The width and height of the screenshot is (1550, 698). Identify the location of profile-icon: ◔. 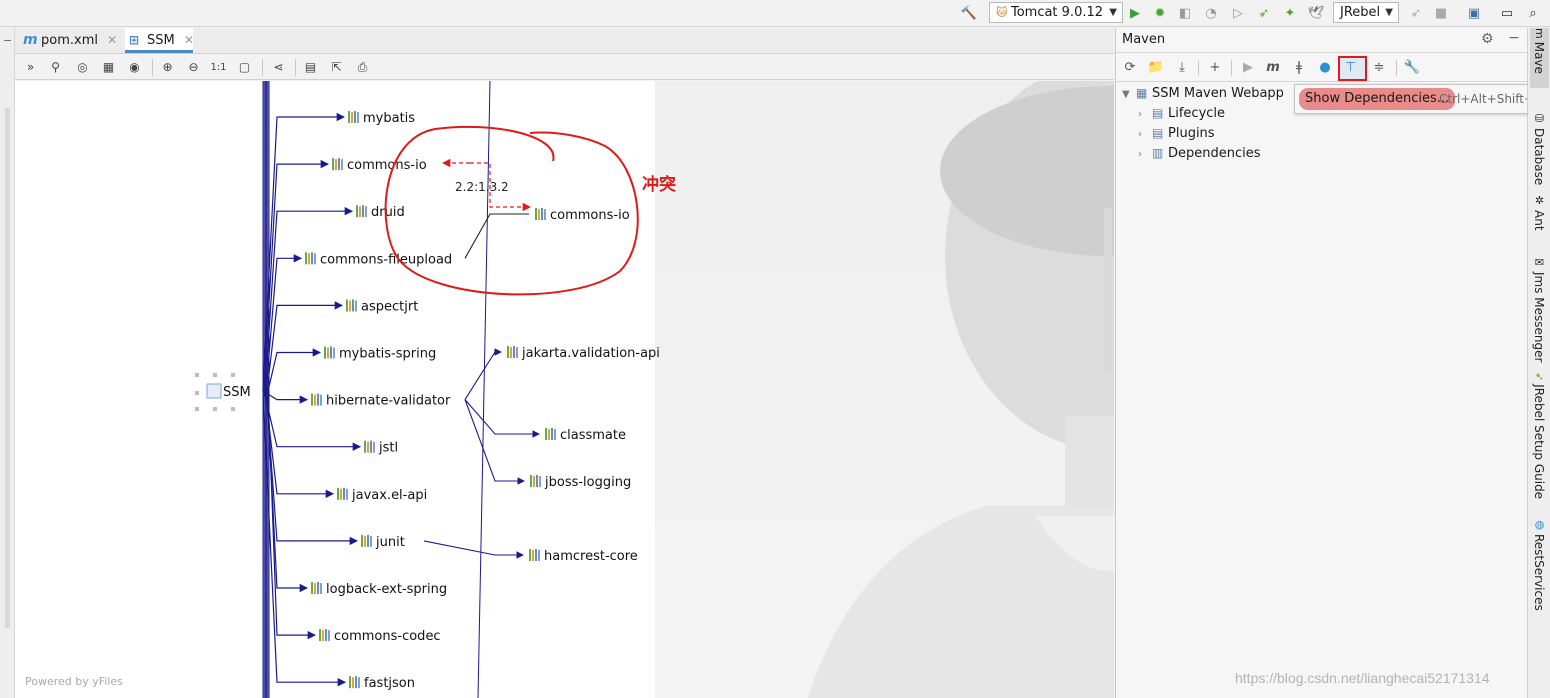
(1211, 13).